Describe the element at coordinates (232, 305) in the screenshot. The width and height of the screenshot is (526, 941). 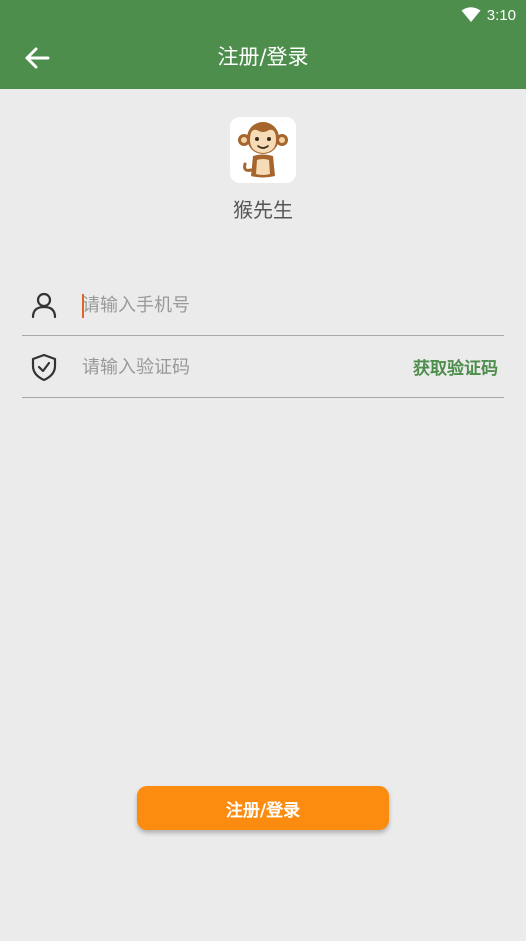
I see `phone-input` at that location.